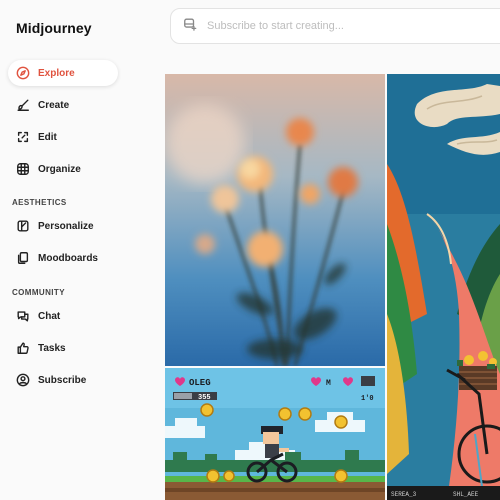  What do you see at coordinates (54, 105) in the screenshot?
I see `nav-create-label: Create` at bounding box center [54, 105].